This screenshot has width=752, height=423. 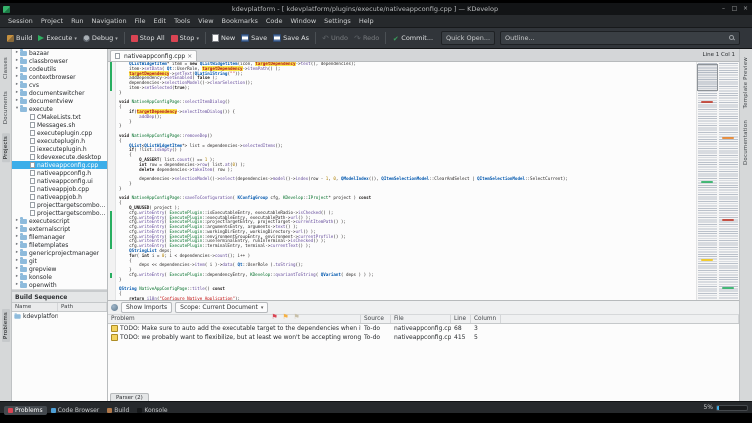 I want to click on refresh-icon, so click(x=114, y=307).